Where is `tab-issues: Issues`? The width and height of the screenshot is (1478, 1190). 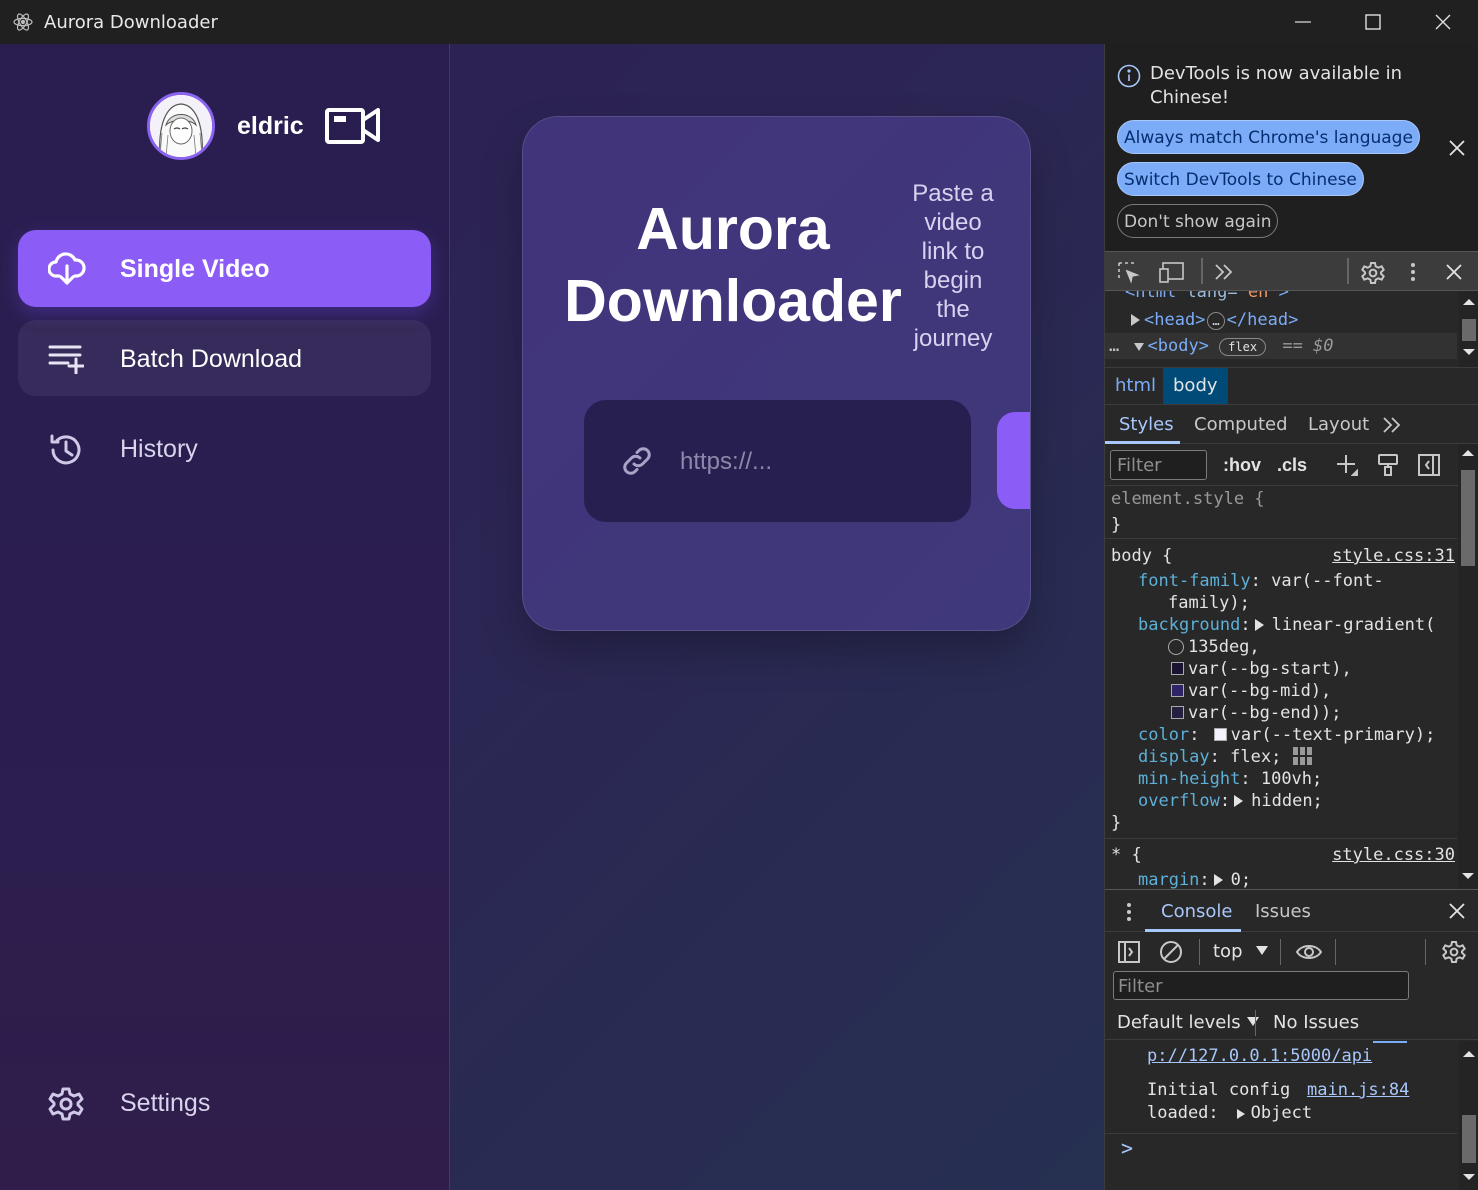
tab-issues: Issues is located at coordinates (1283, 911).